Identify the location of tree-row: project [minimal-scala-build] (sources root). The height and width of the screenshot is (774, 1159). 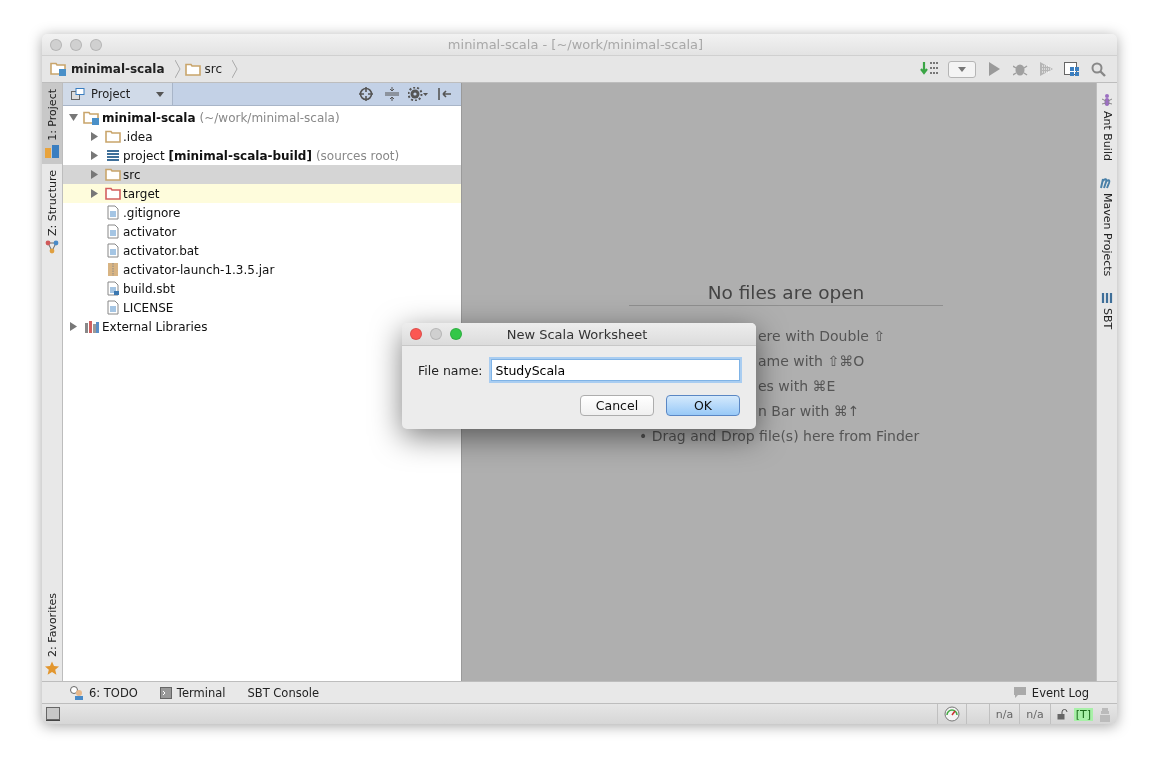
(262, 155).